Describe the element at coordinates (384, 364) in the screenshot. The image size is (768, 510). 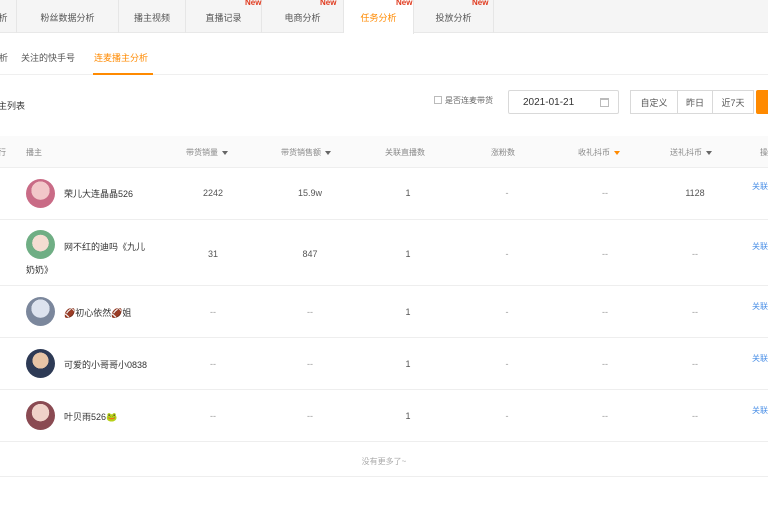
I see `table-row: 可爱的小哥哥小0838 -- -- 1 - -- -- 关联` at that location.